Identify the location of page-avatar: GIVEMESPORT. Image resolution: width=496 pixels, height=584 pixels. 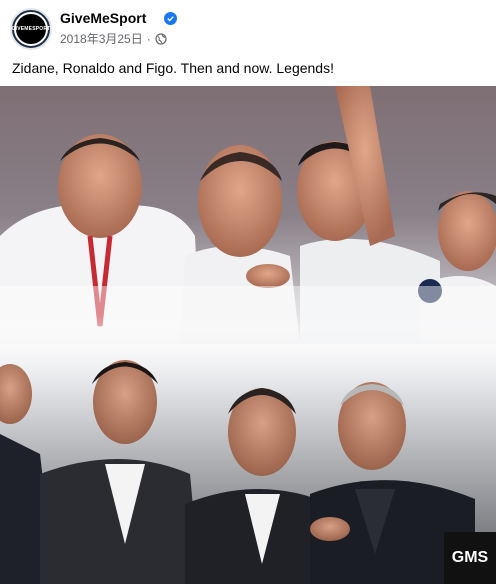
(31, 29).